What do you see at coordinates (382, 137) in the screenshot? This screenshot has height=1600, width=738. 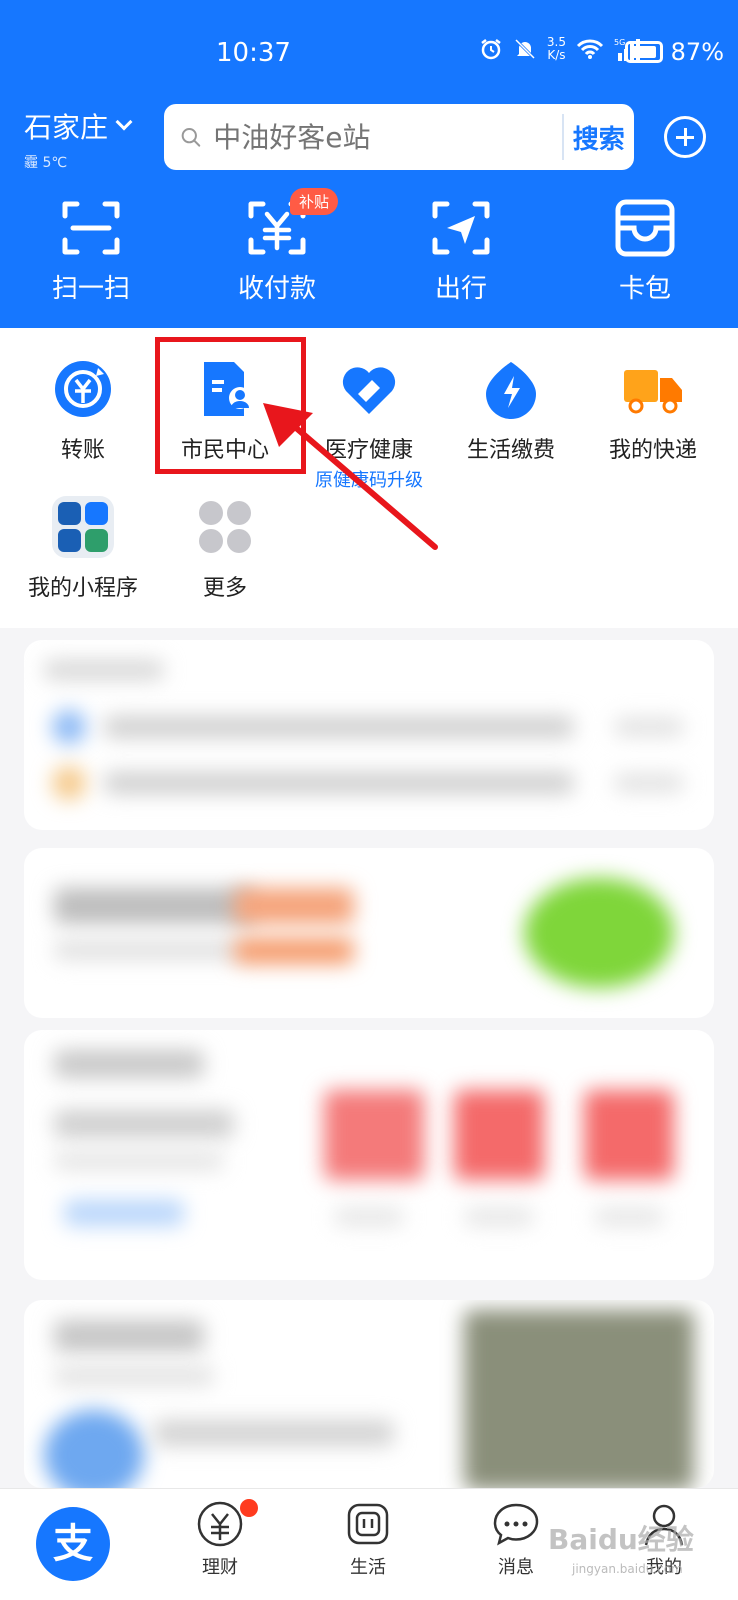 I see `search-input` at bounding box center [382, 137].